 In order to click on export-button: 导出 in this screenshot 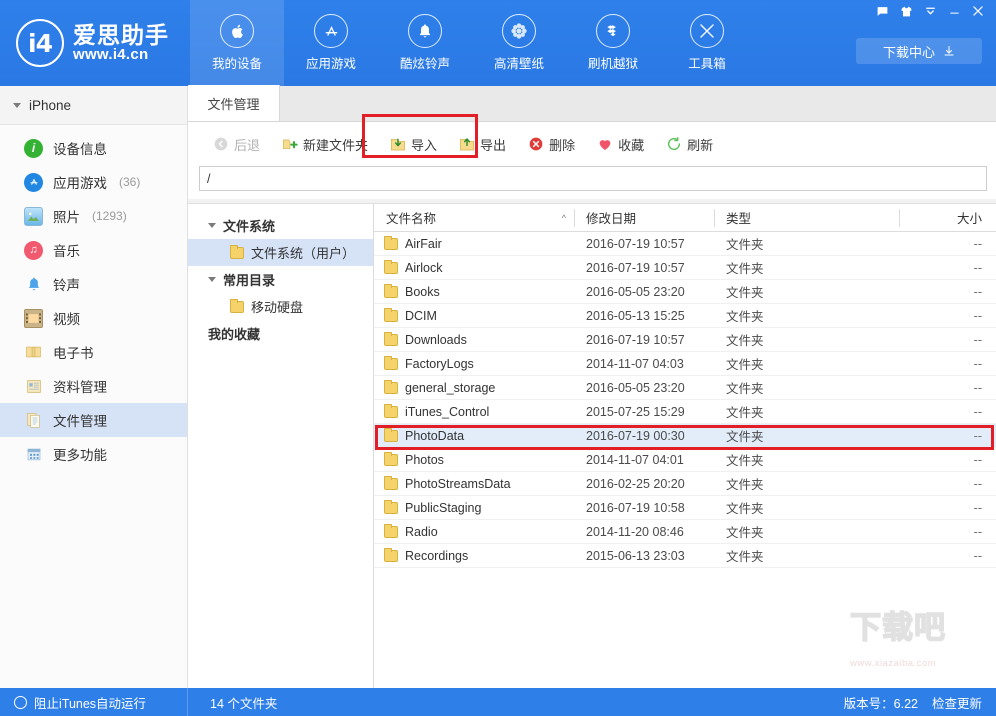, I will do `click(482, 144)`.